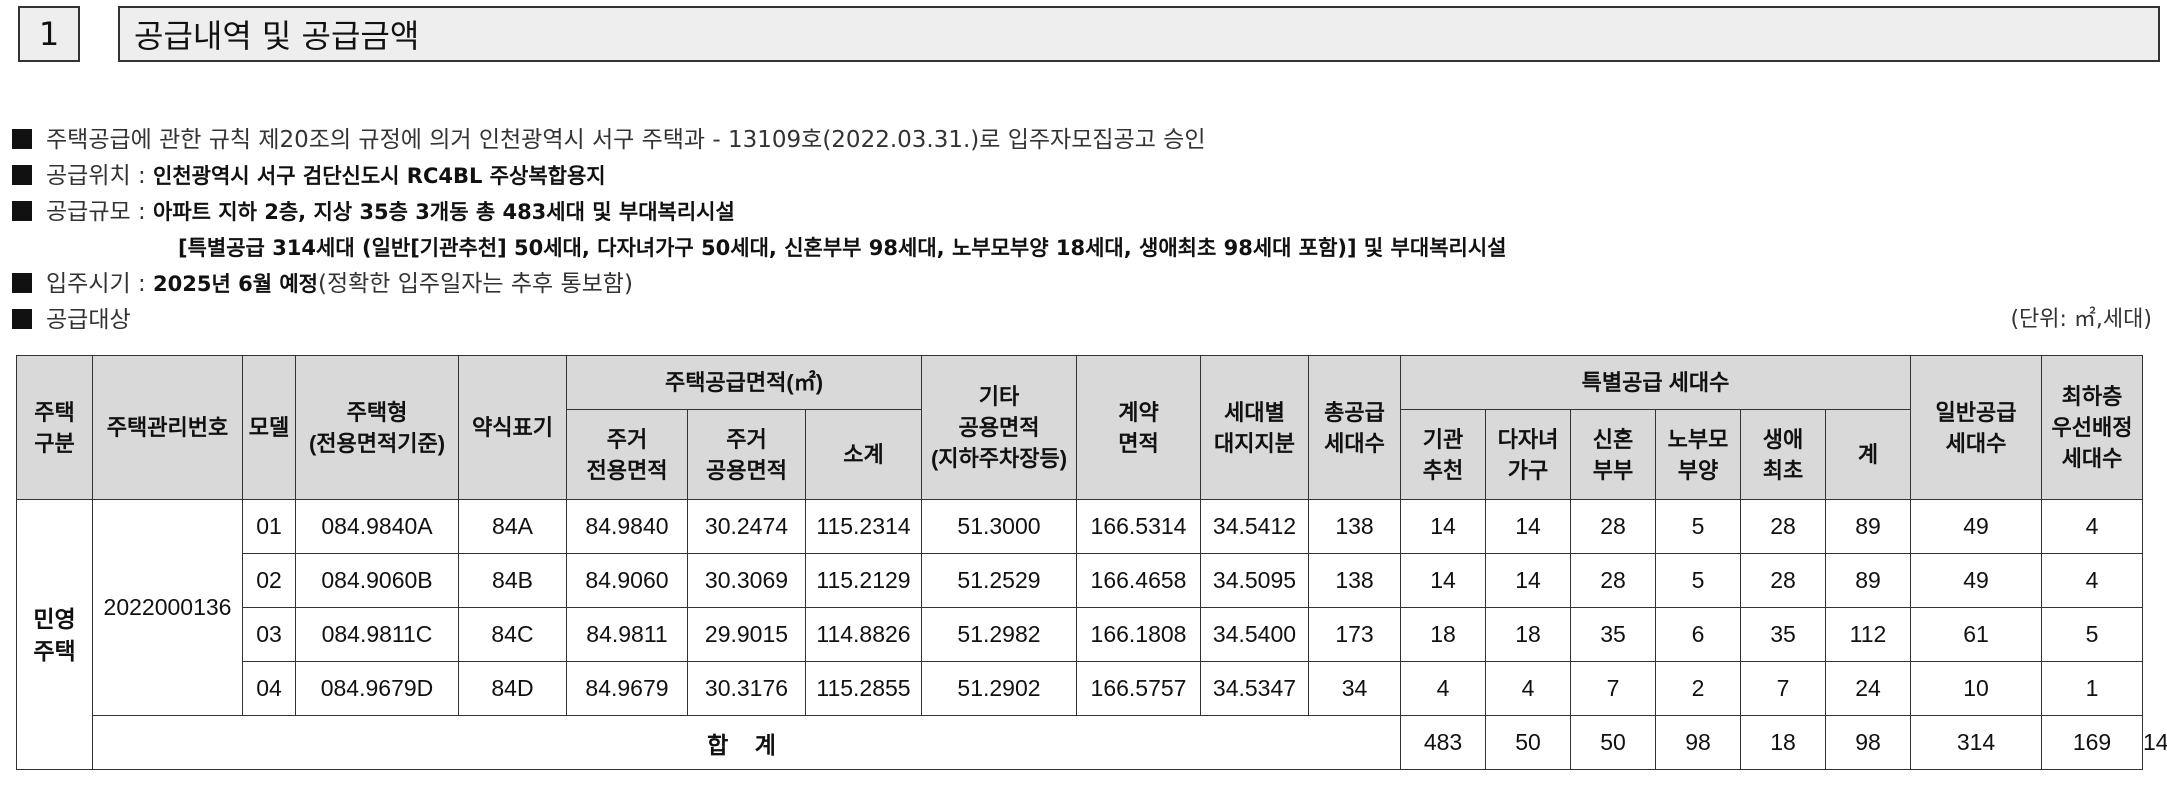 This screenshot has width=2167, height=785. Describe the element at coordinates (1976, 427) in the screenshot. I see `header-general: 일반공급 세대수` at that location.